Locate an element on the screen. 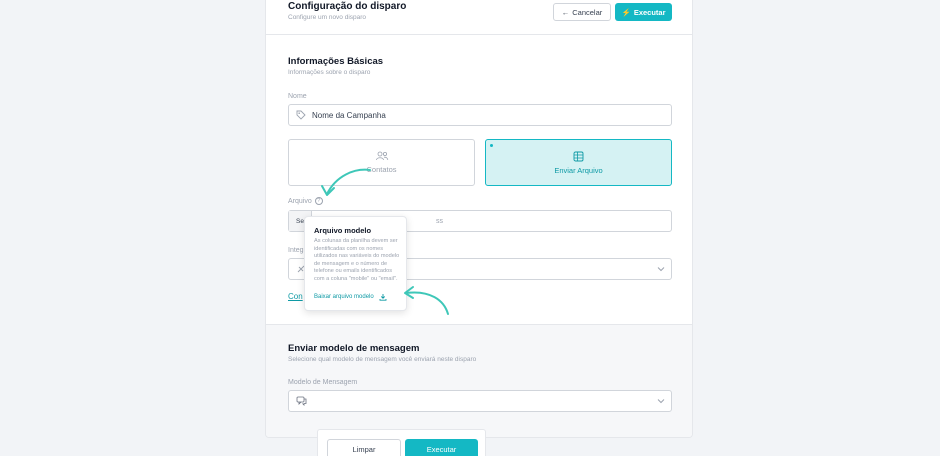  download-icon is located at coordinates (383, 297).